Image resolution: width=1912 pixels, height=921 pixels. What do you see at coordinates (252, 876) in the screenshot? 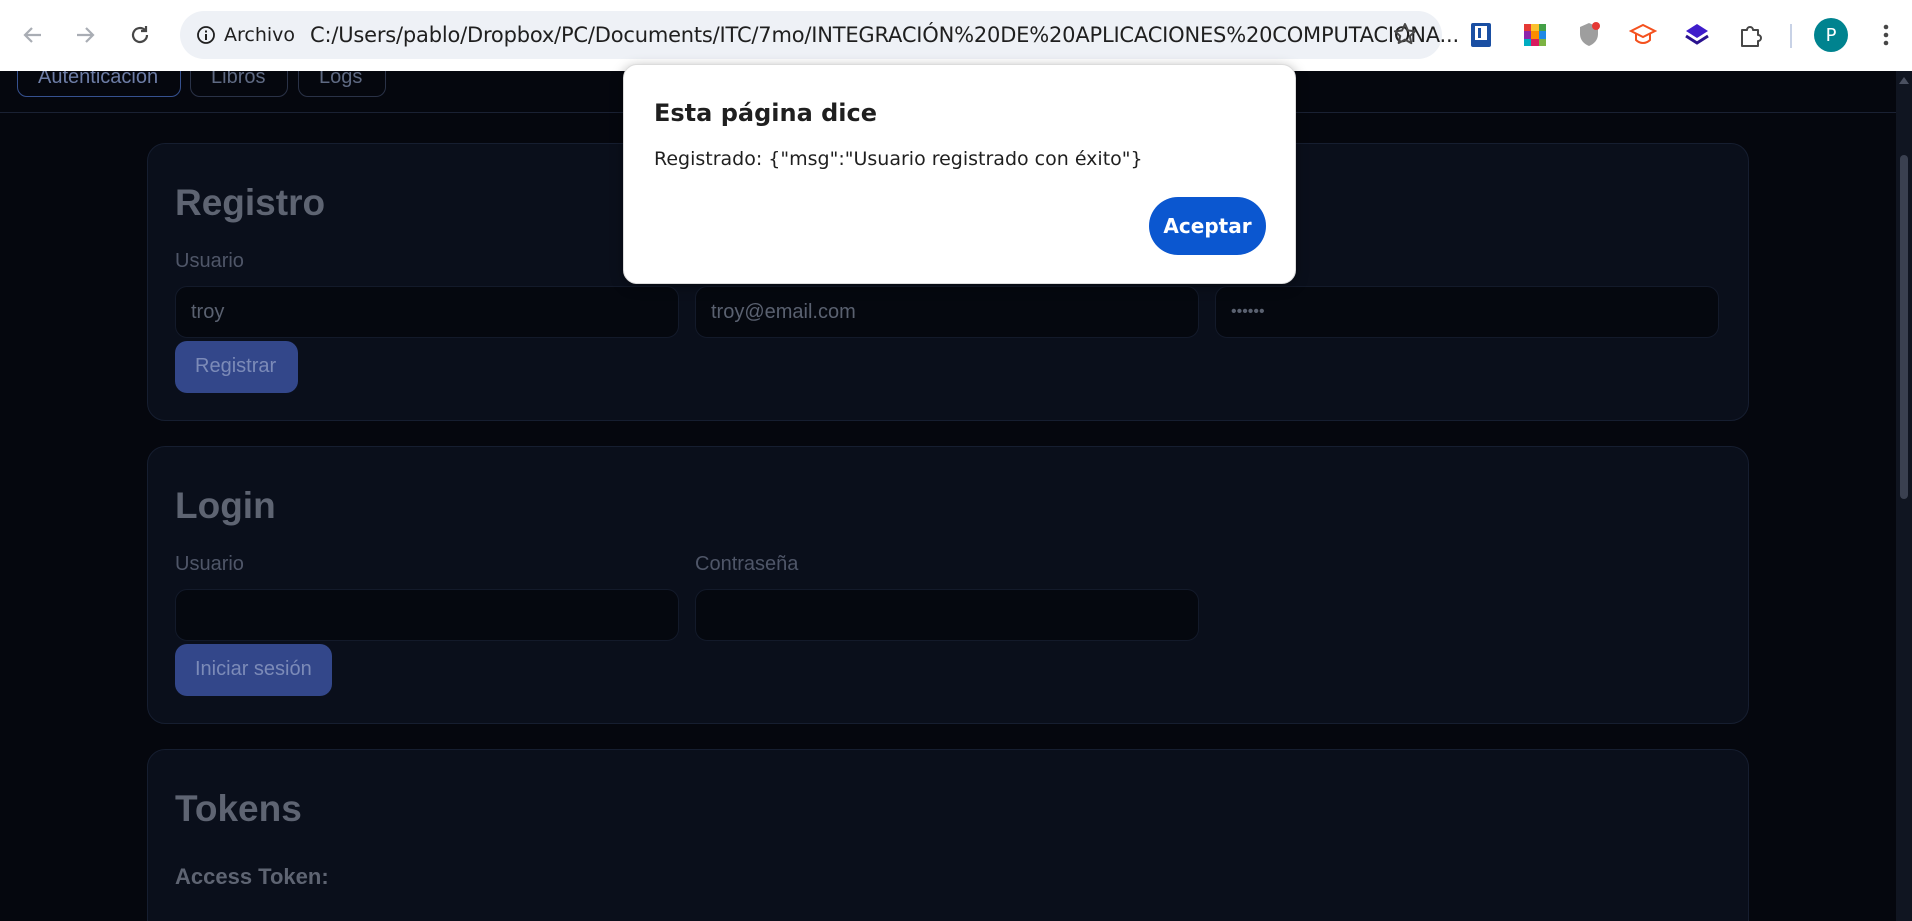
I see `access-token-label: Access Token:` at bounding box center [252, 876].